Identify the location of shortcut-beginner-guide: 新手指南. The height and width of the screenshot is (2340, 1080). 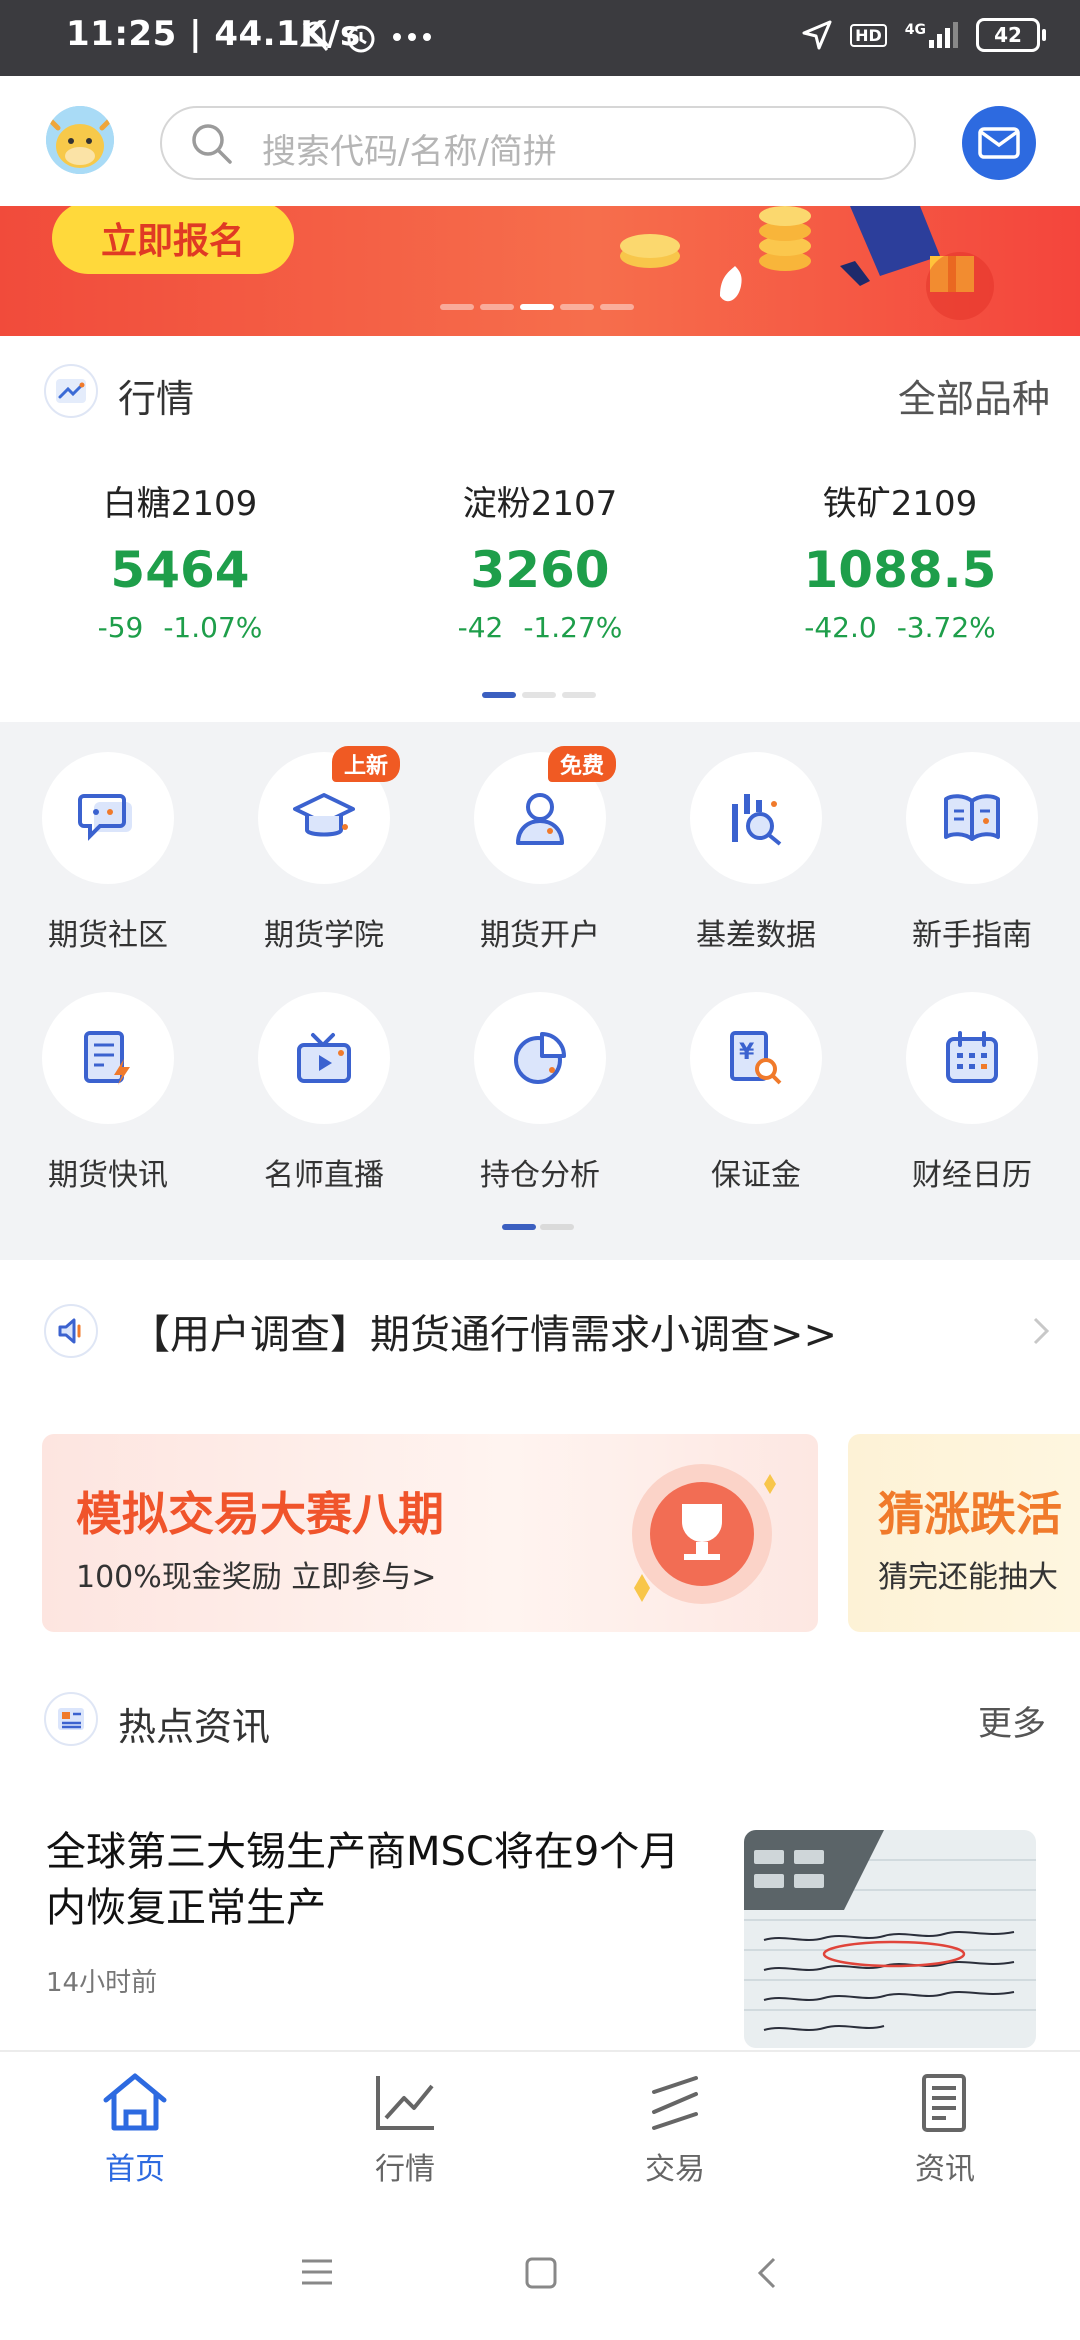
(972, 853).